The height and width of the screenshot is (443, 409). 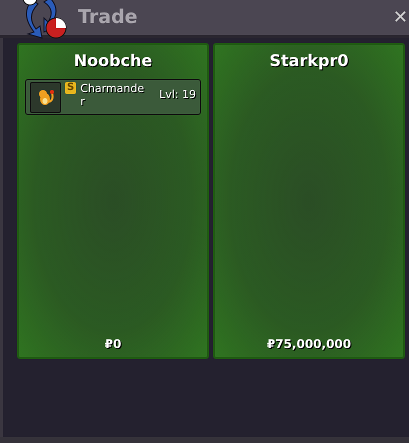 I want to click on money-amount: ₽0, so click(x=113, y=344).